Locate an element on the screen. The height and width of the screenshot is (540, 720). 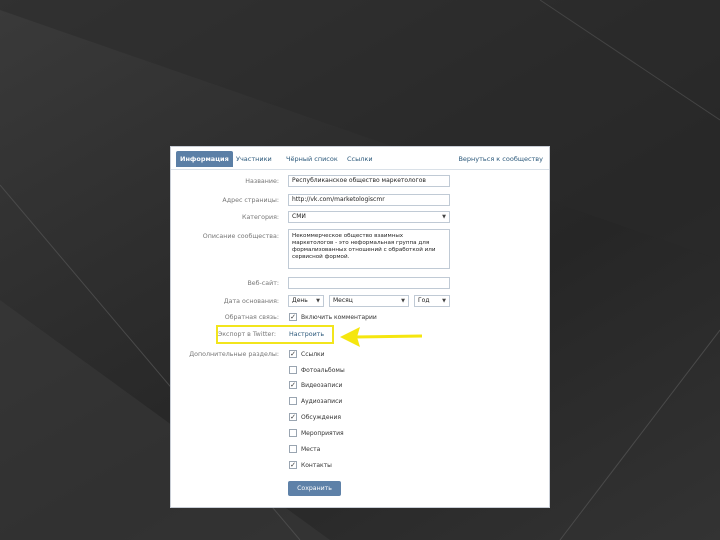
name-input: Республиканское общество маркетологов is located at coordinates (369, 181).